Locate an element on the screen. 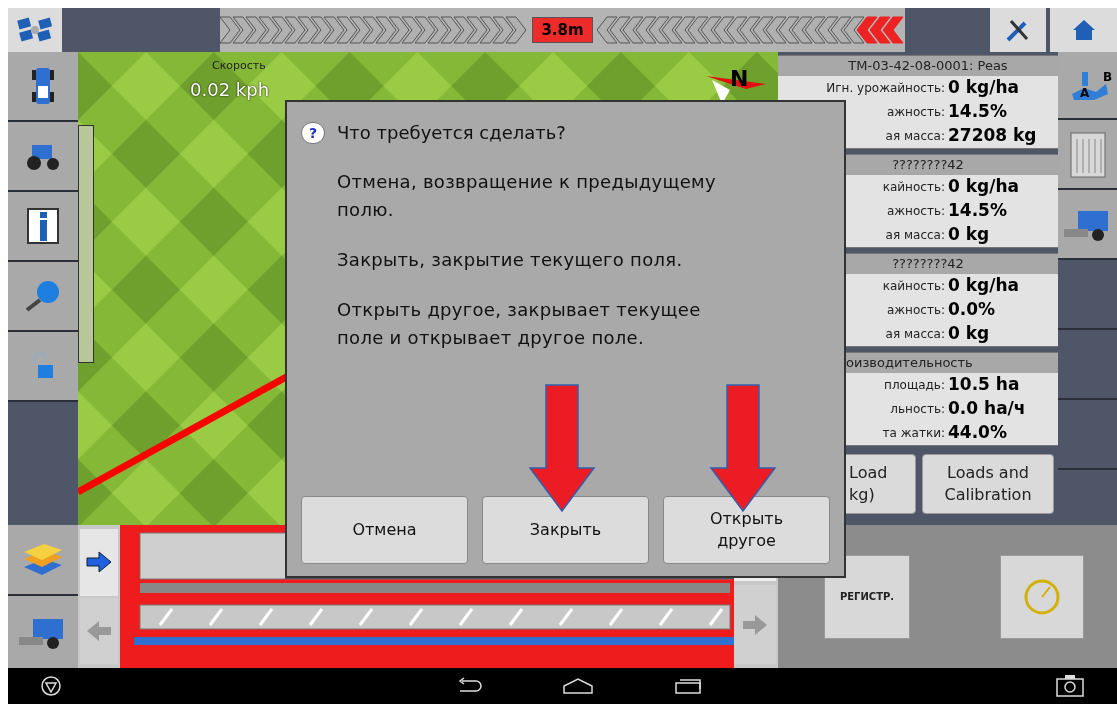 This screenshot has height=704, width=1117. harvester-button is located at coordinates (43, 632).